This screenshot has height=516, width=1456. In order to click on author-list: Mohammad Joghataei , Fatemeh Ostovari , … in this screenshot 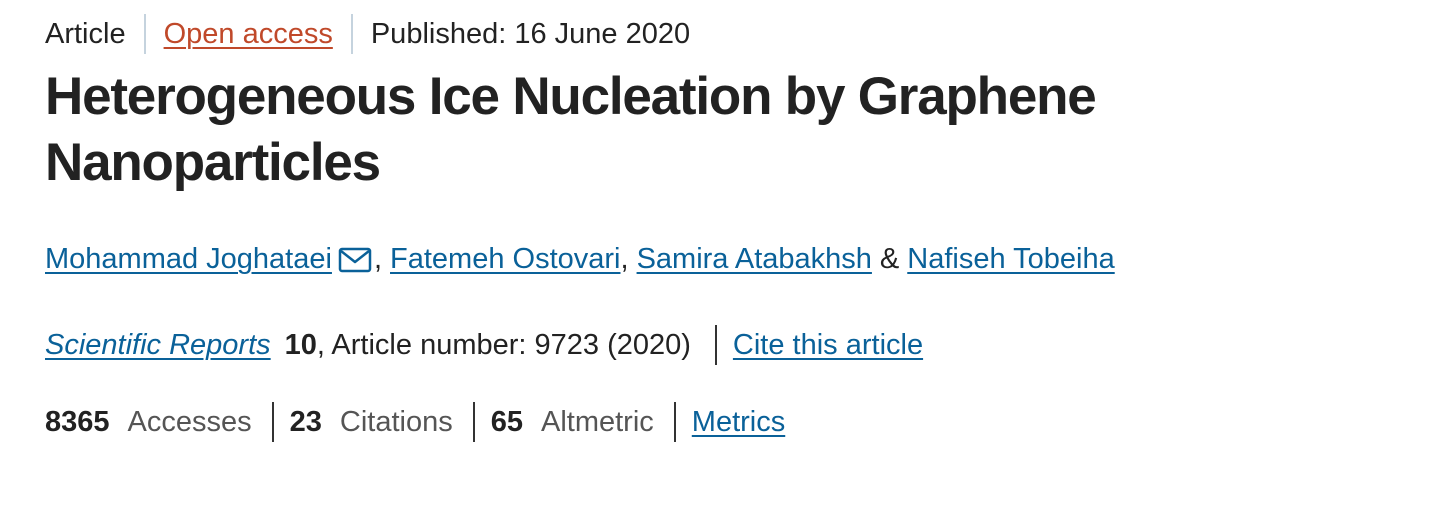, I will do `click(735, 259)`.